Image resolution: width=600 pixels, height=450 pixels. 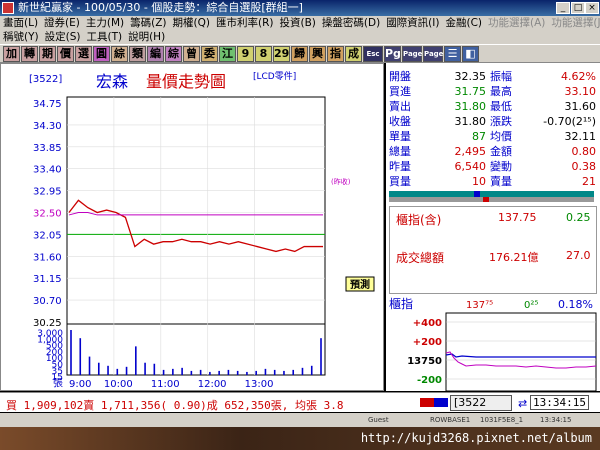 I want to click on toolbar-button: 圓, so click(x=101, y=54).